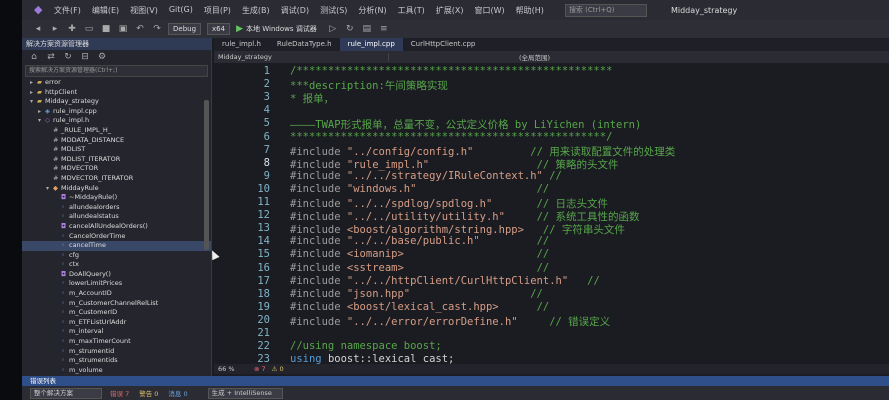  What do you see at coordinates (384, 29) in the screenshot?
I see `comment-icon: ≡` at bounding box center [384, 29].